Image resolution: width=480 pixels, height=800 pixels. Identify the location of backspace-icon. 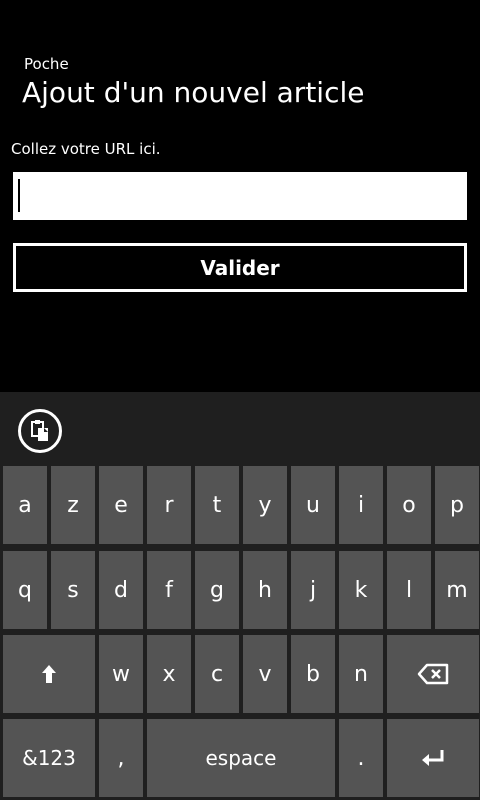
(433, 674).